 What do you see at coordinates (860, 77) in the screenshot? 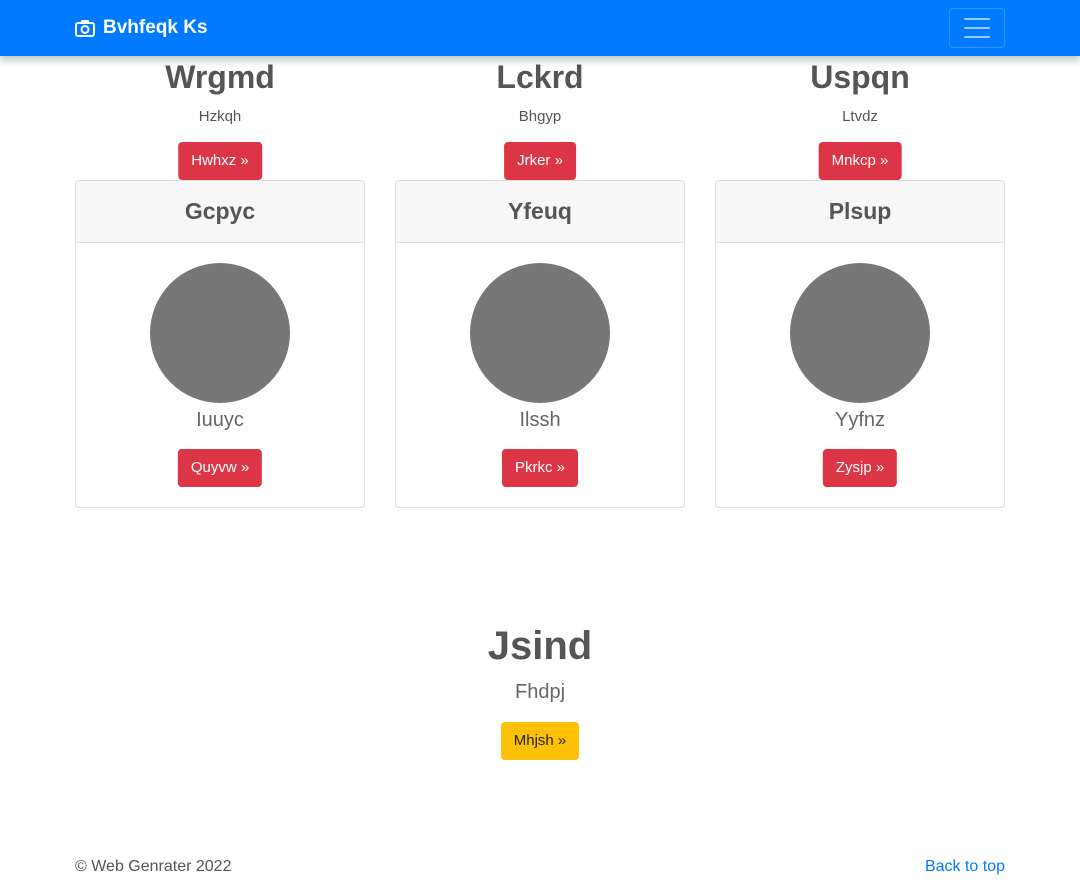
I see `promo-title: Uspqn` at bounding box center [860, 77].